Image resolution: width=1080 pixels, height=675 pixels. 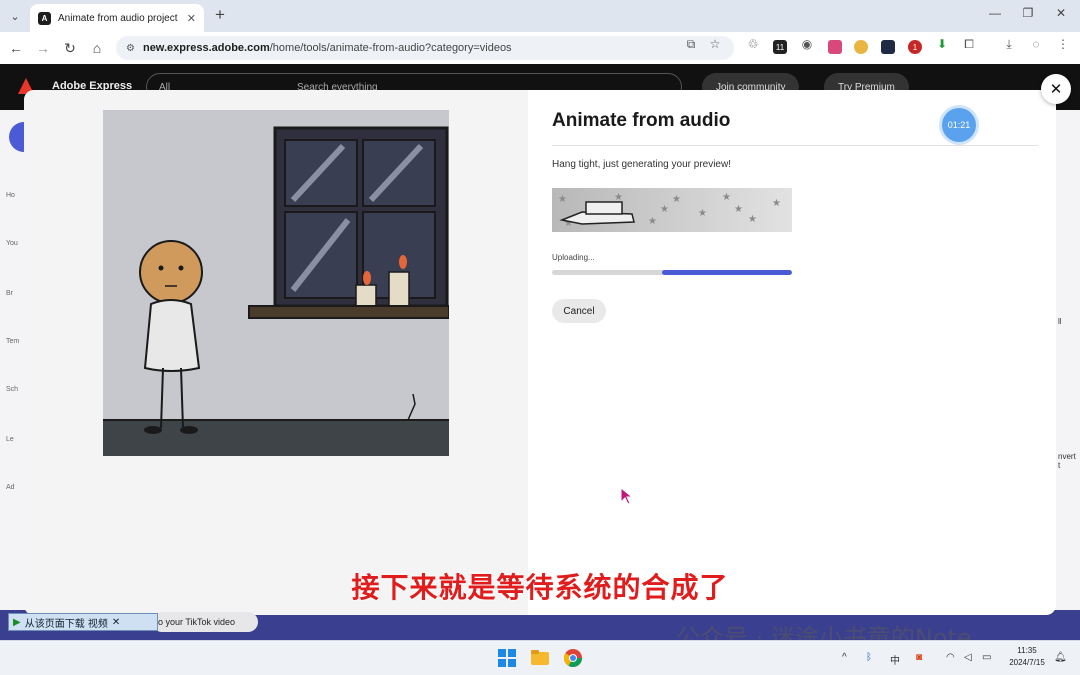 What do you see at coordinates (950, 657) in the screenshot?
I see `wifi-icon: ◠` at bounding box center [950, 657].